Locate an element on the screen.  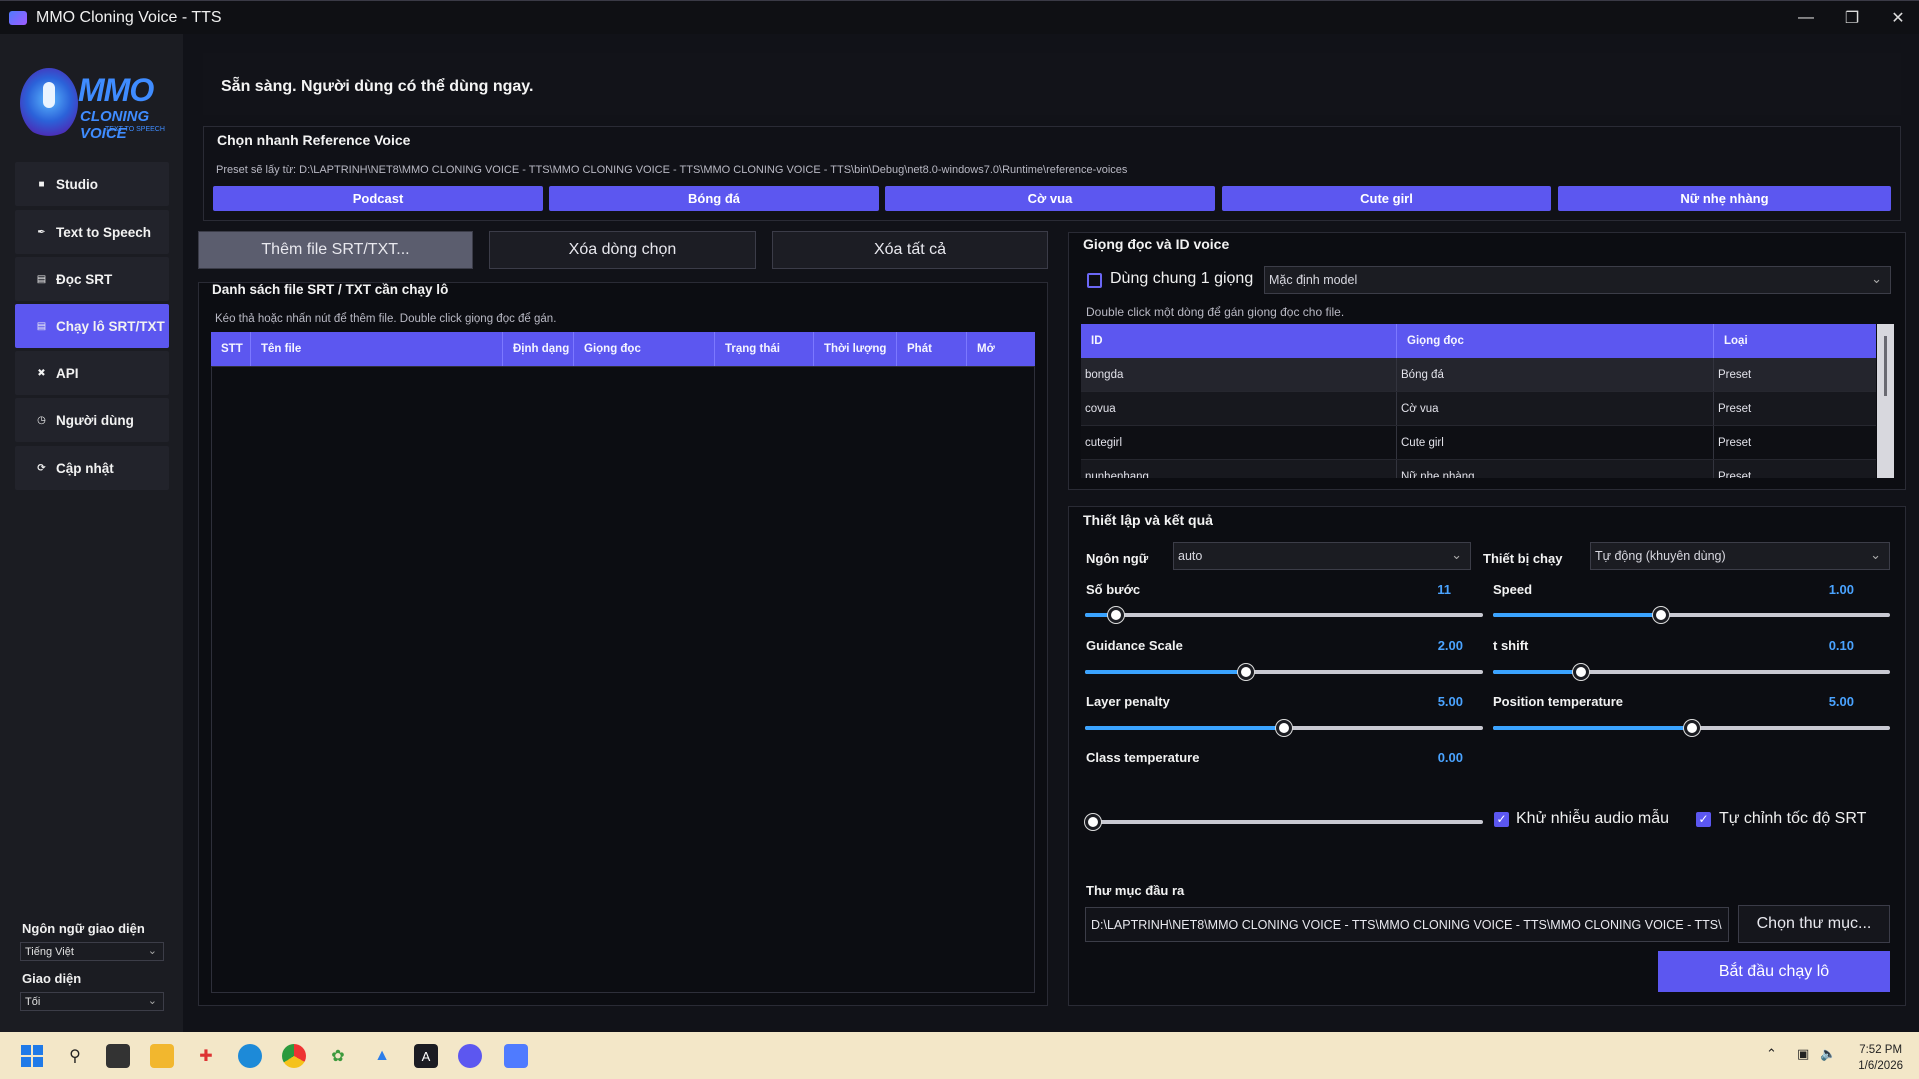
ui-language-select: Tiếng Việt ⌄ is located at coordinates (92, 951).